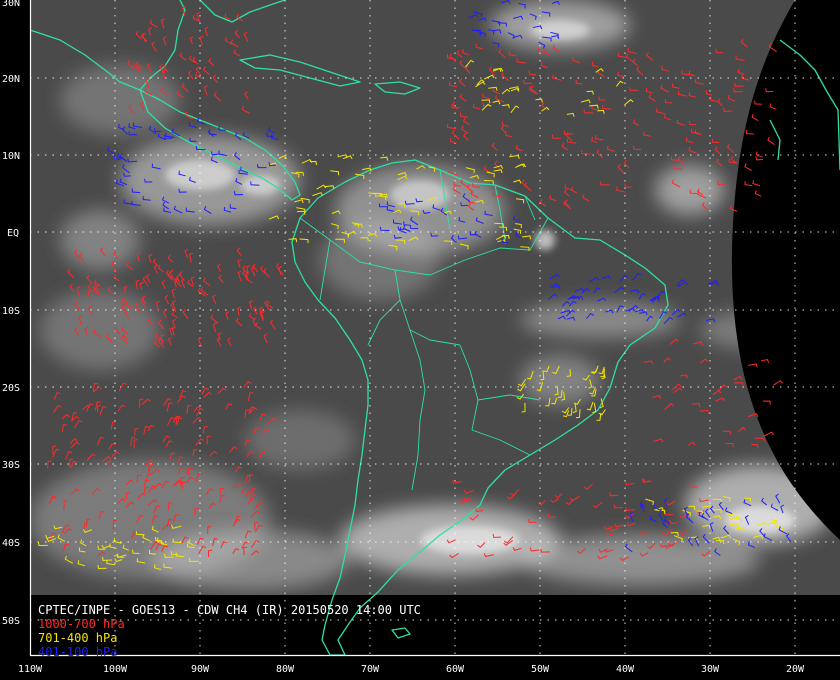  I want to click on lon-label-20w: 20W, so click(795, 669).